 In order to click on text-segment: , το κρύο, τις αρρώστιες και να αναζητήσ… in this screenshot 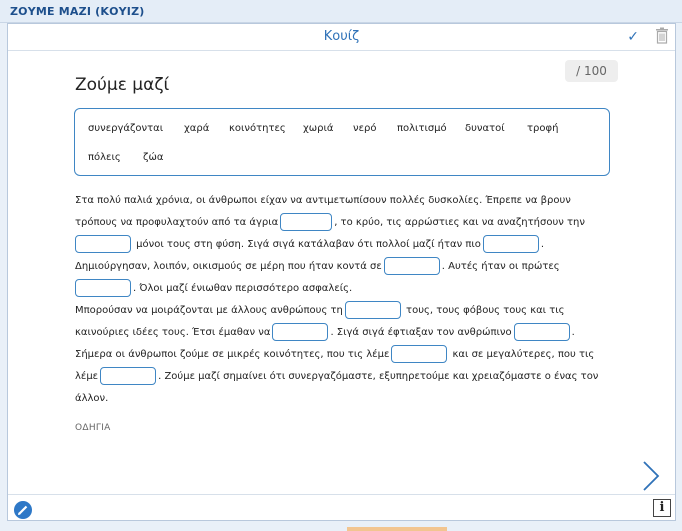, I will do `click(459, 222)`.